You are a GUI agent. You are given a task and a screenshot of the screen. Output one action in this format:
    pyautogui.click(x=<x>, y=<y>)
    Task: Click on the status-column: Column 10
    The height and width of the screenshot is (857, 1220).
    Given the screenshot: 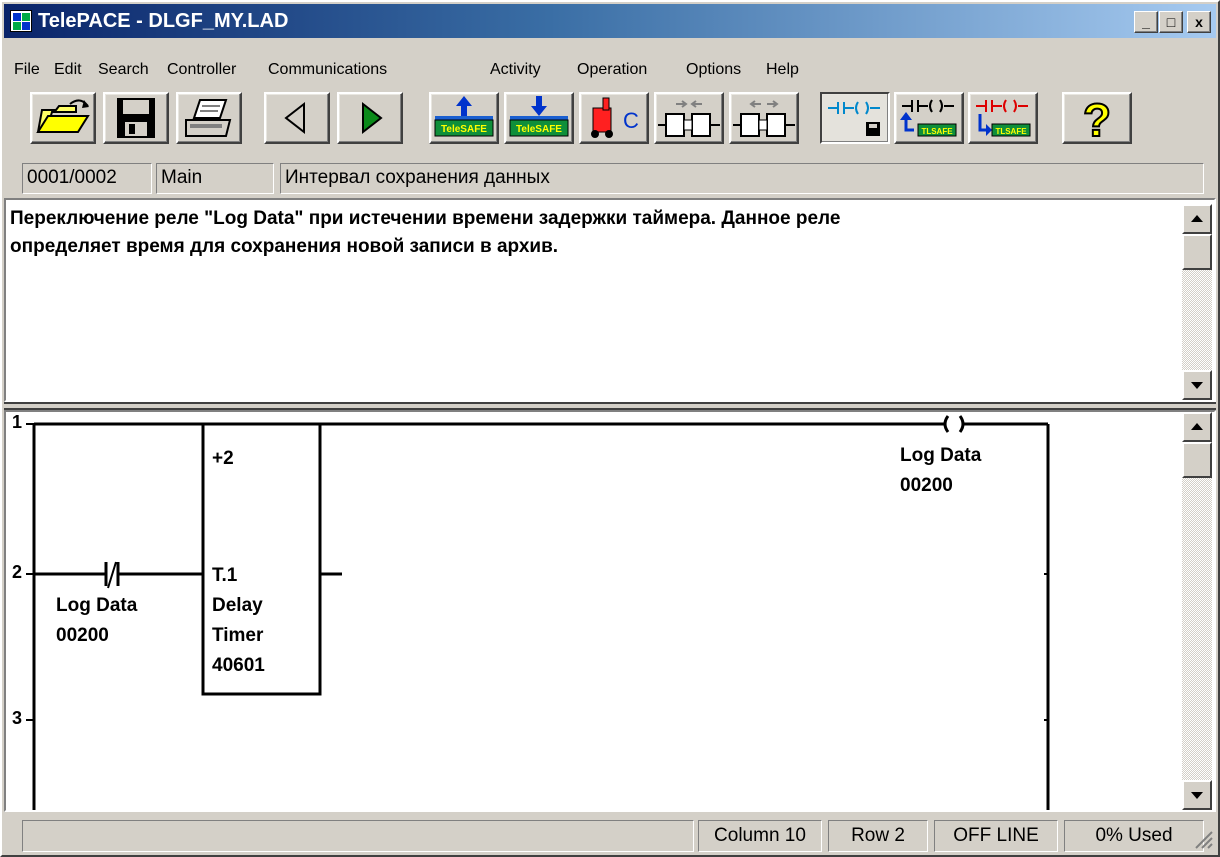 What is the action you would take?
    pyautogui.click(x=760, y=836)
    